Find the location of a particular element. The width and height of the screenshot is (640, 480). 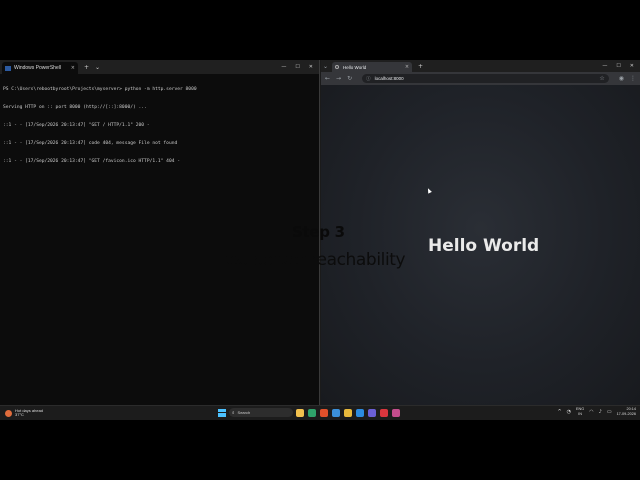

system-tray: ^ ◔ ENG IN ◠ ♪ ▭ 20:14 17-09-2026 is located at coordinates (596, 411).